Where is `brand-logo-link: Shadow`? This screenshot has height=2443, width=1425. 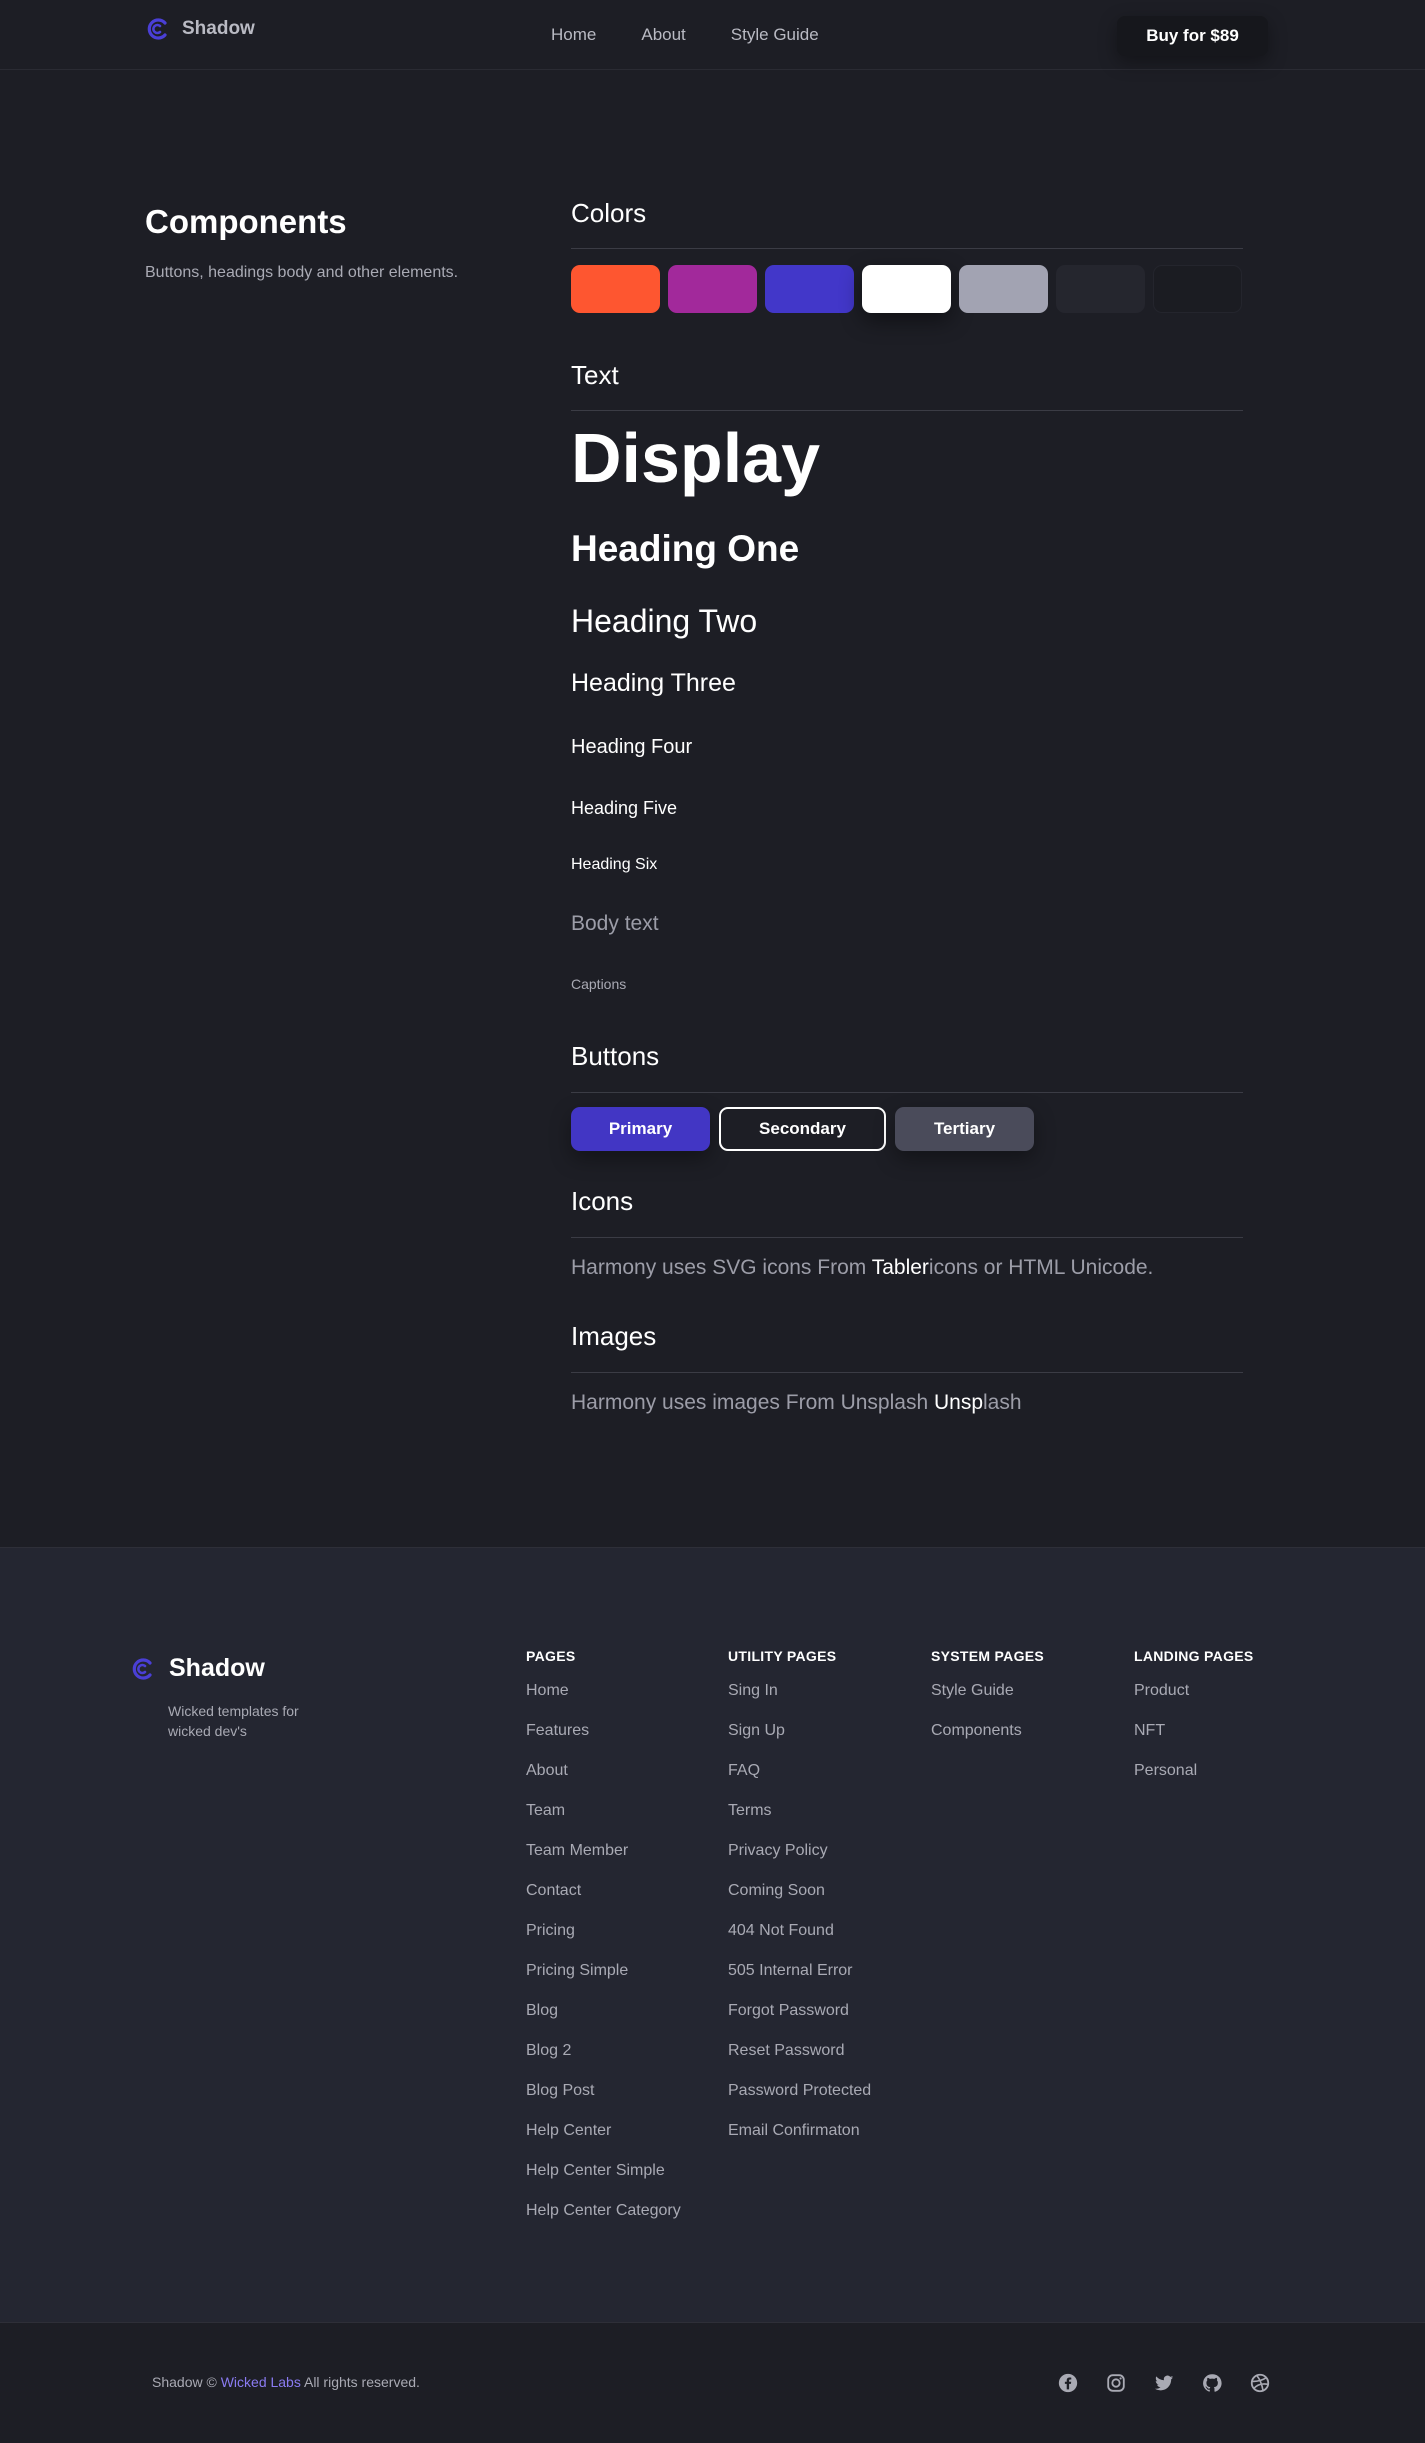
brand-logo-link: Shadow is located at coordinates (200, 29).